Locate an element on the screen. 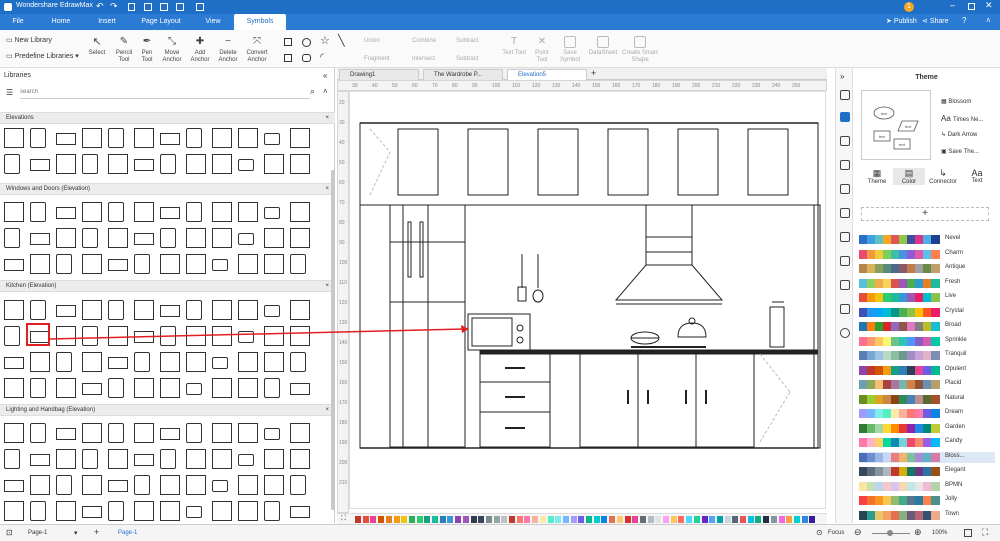 The width and height of the screenshot is (1000, 541). tab-symbols: Symbols is located at coordinates (260, 22).